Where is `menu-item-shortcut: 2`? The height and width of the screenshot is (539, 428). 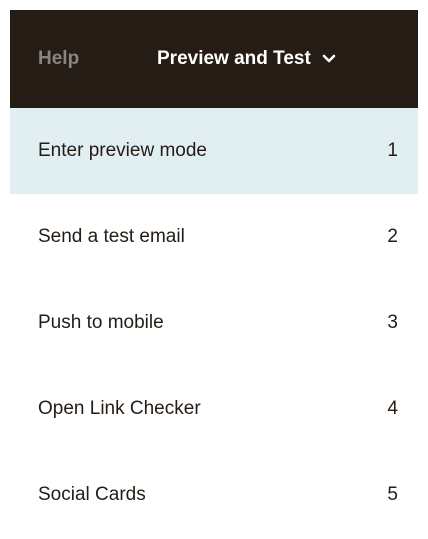
menu-item-shortcut: 2 is located at coordinates (392, 236).